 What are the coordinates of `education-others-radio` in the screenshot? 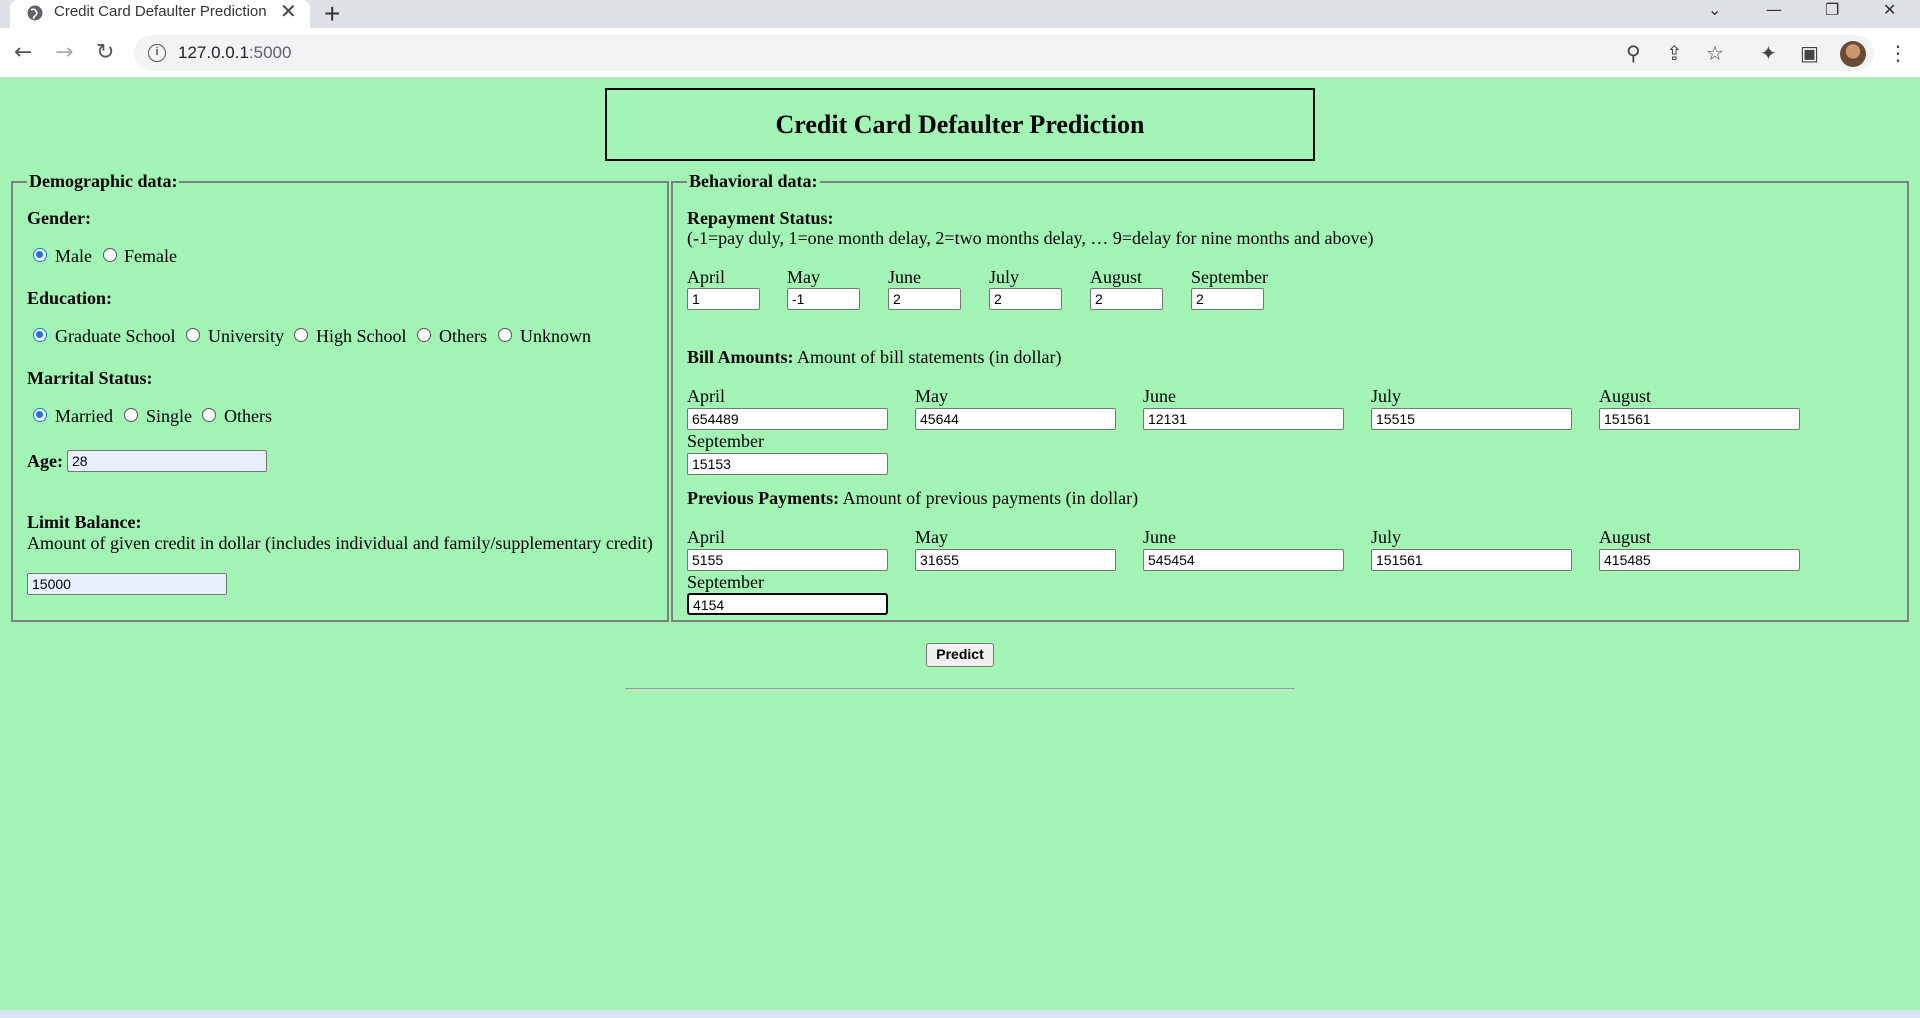 It's located at (424, 335).